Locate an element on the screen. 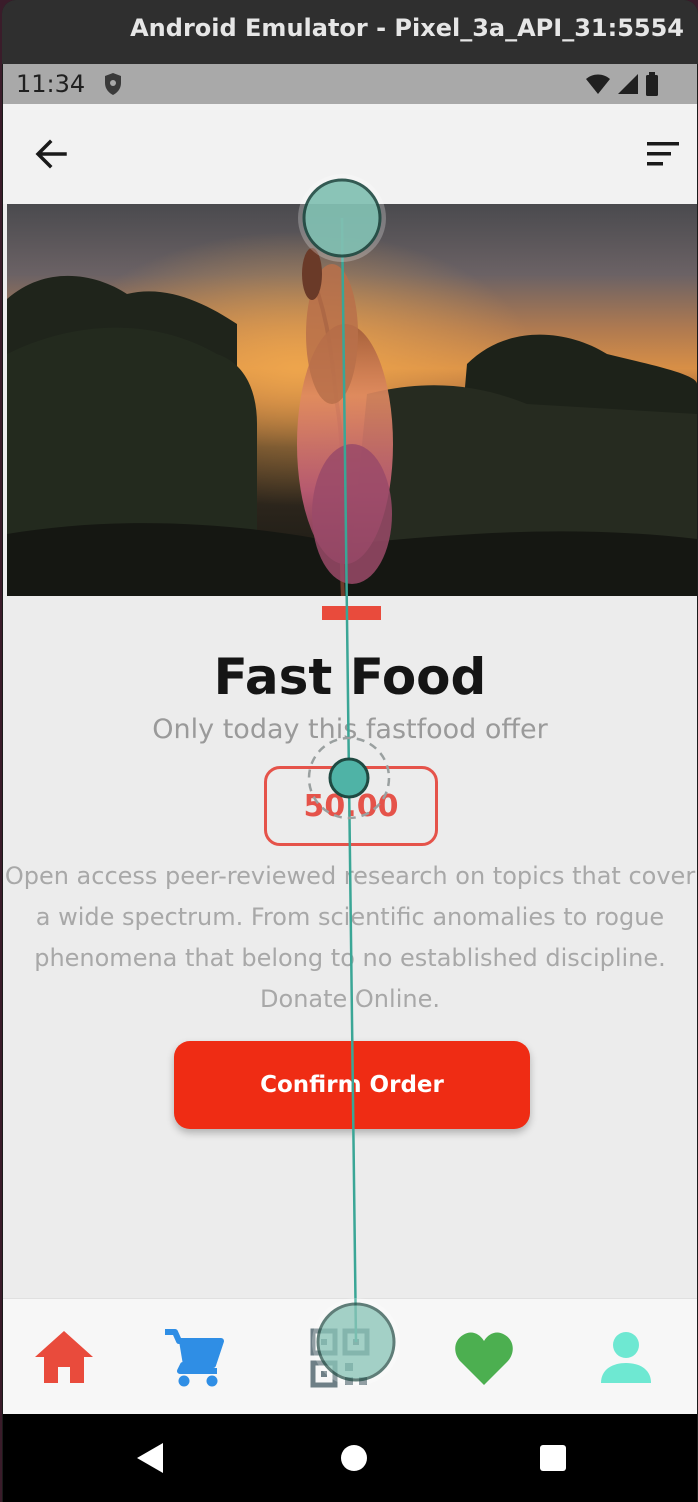  status-icons is located at coordinates (622, 84).